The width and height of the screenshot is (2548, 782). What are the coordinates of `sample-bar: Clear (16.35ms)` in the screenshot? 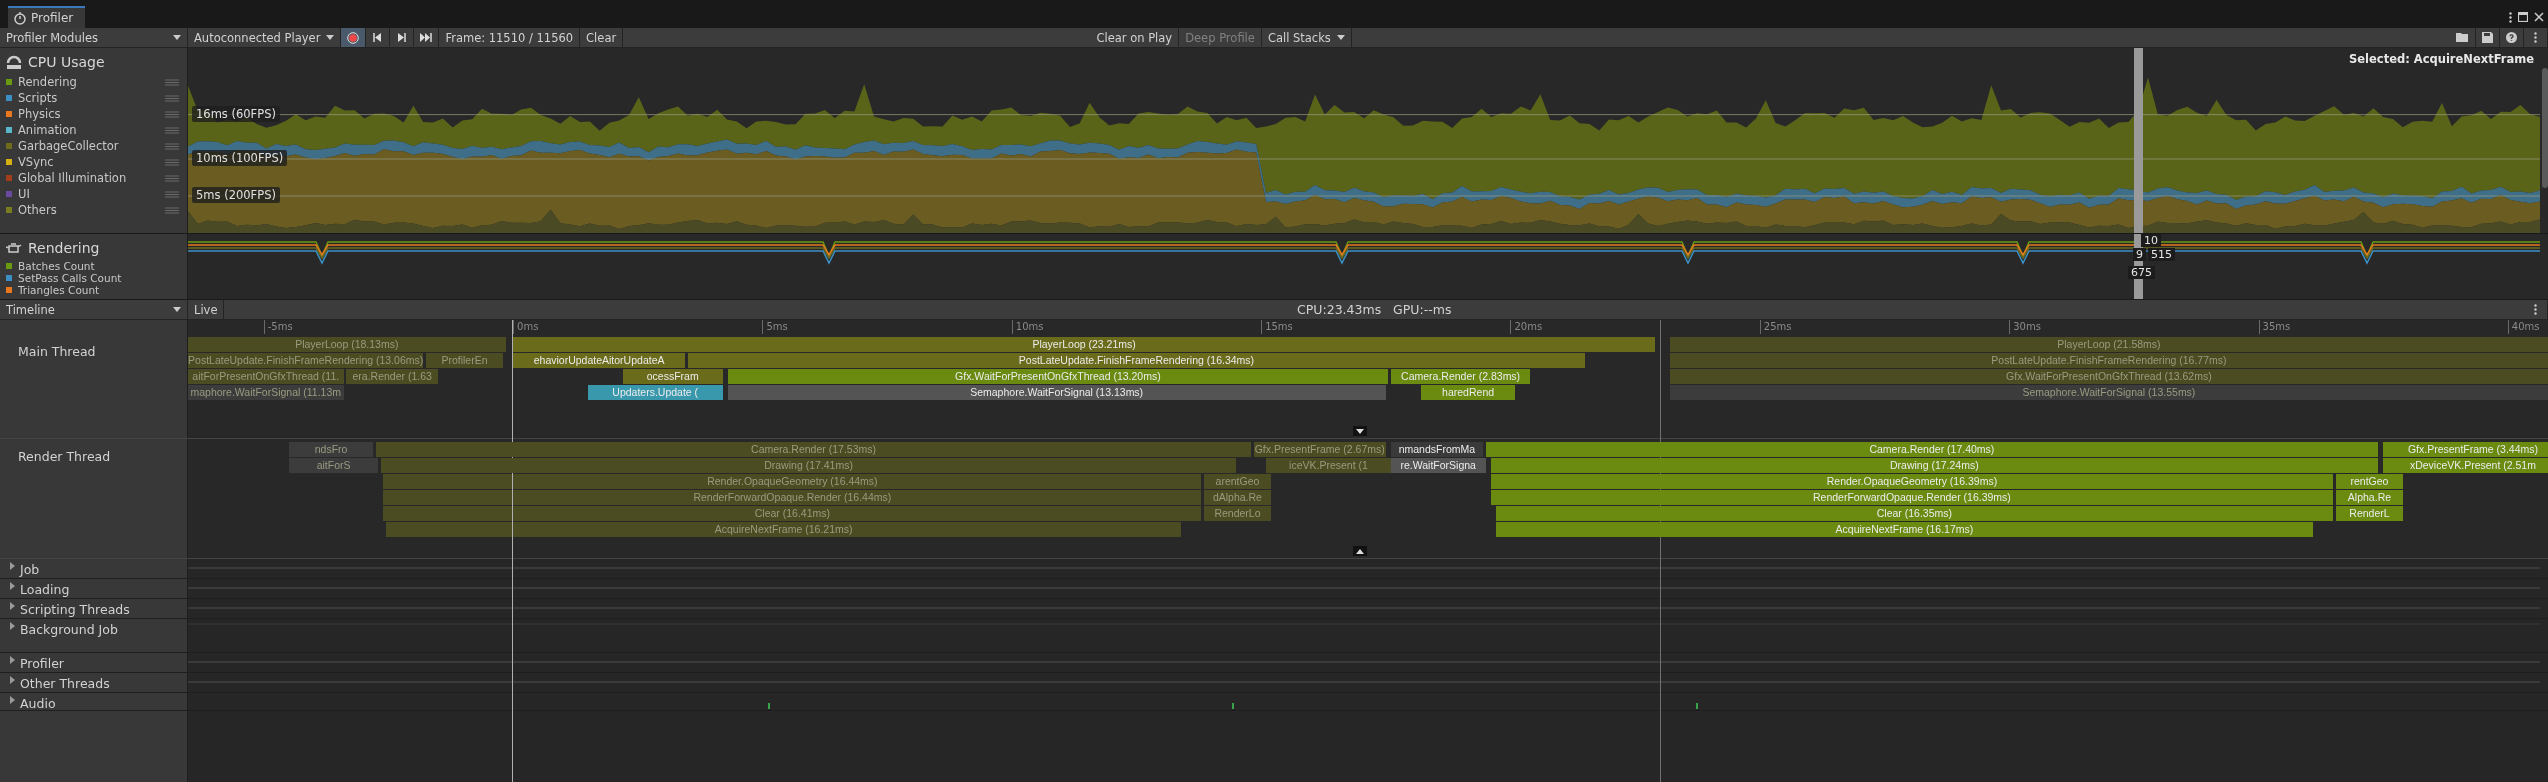 It's located at (1914, 513).